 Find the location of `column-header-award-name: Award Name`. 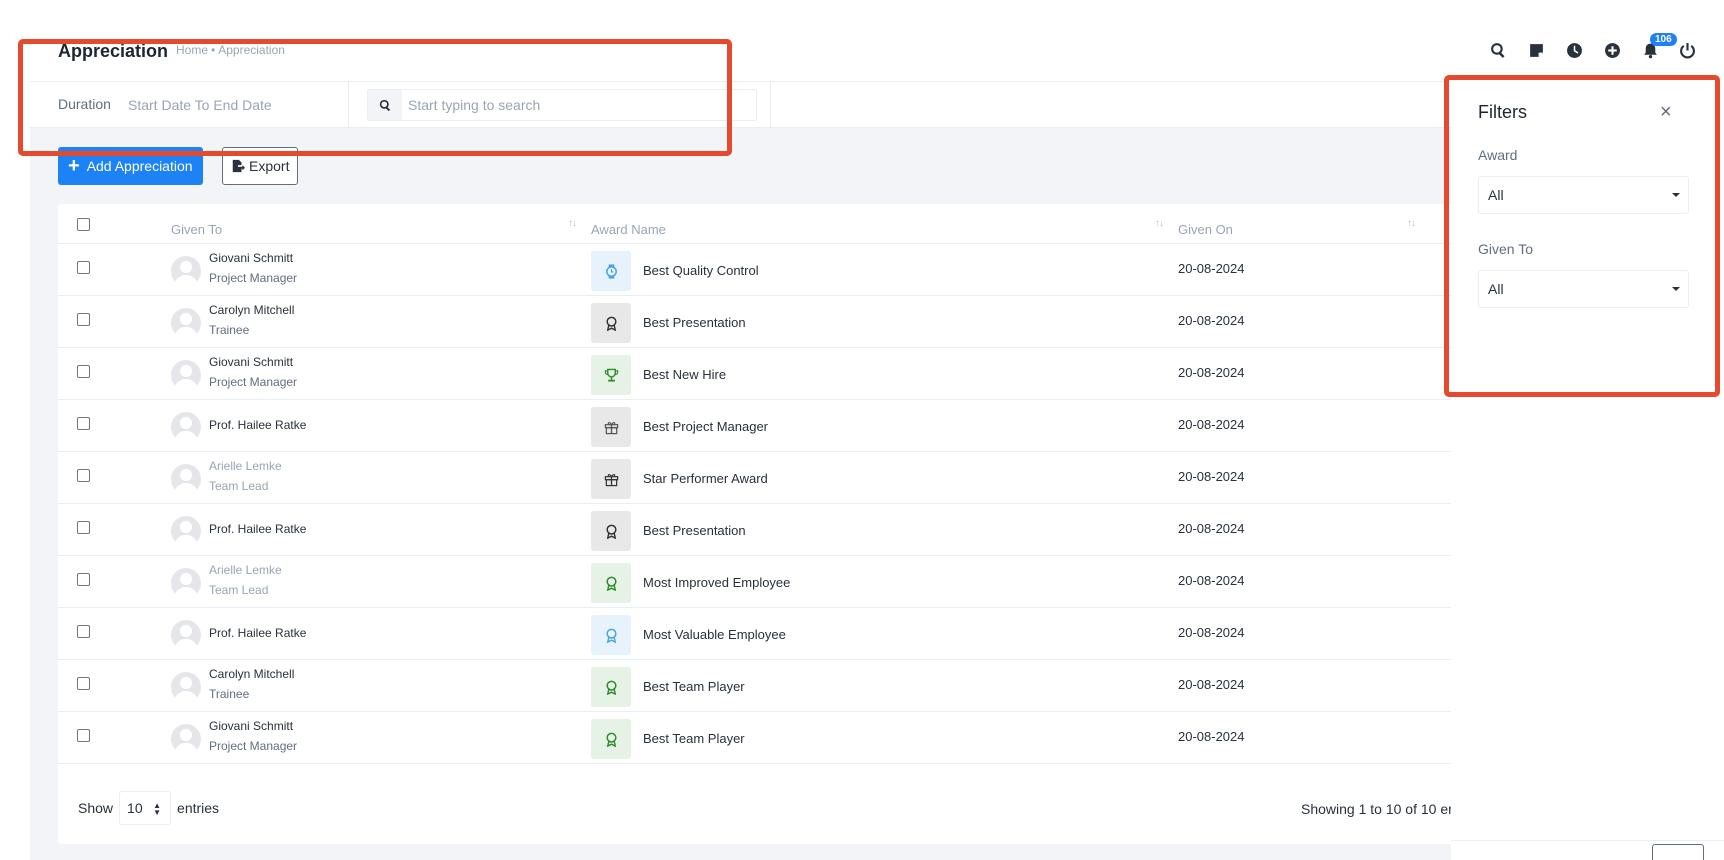

column-header-award-name: Award Name is located at coordinates (628, 229).